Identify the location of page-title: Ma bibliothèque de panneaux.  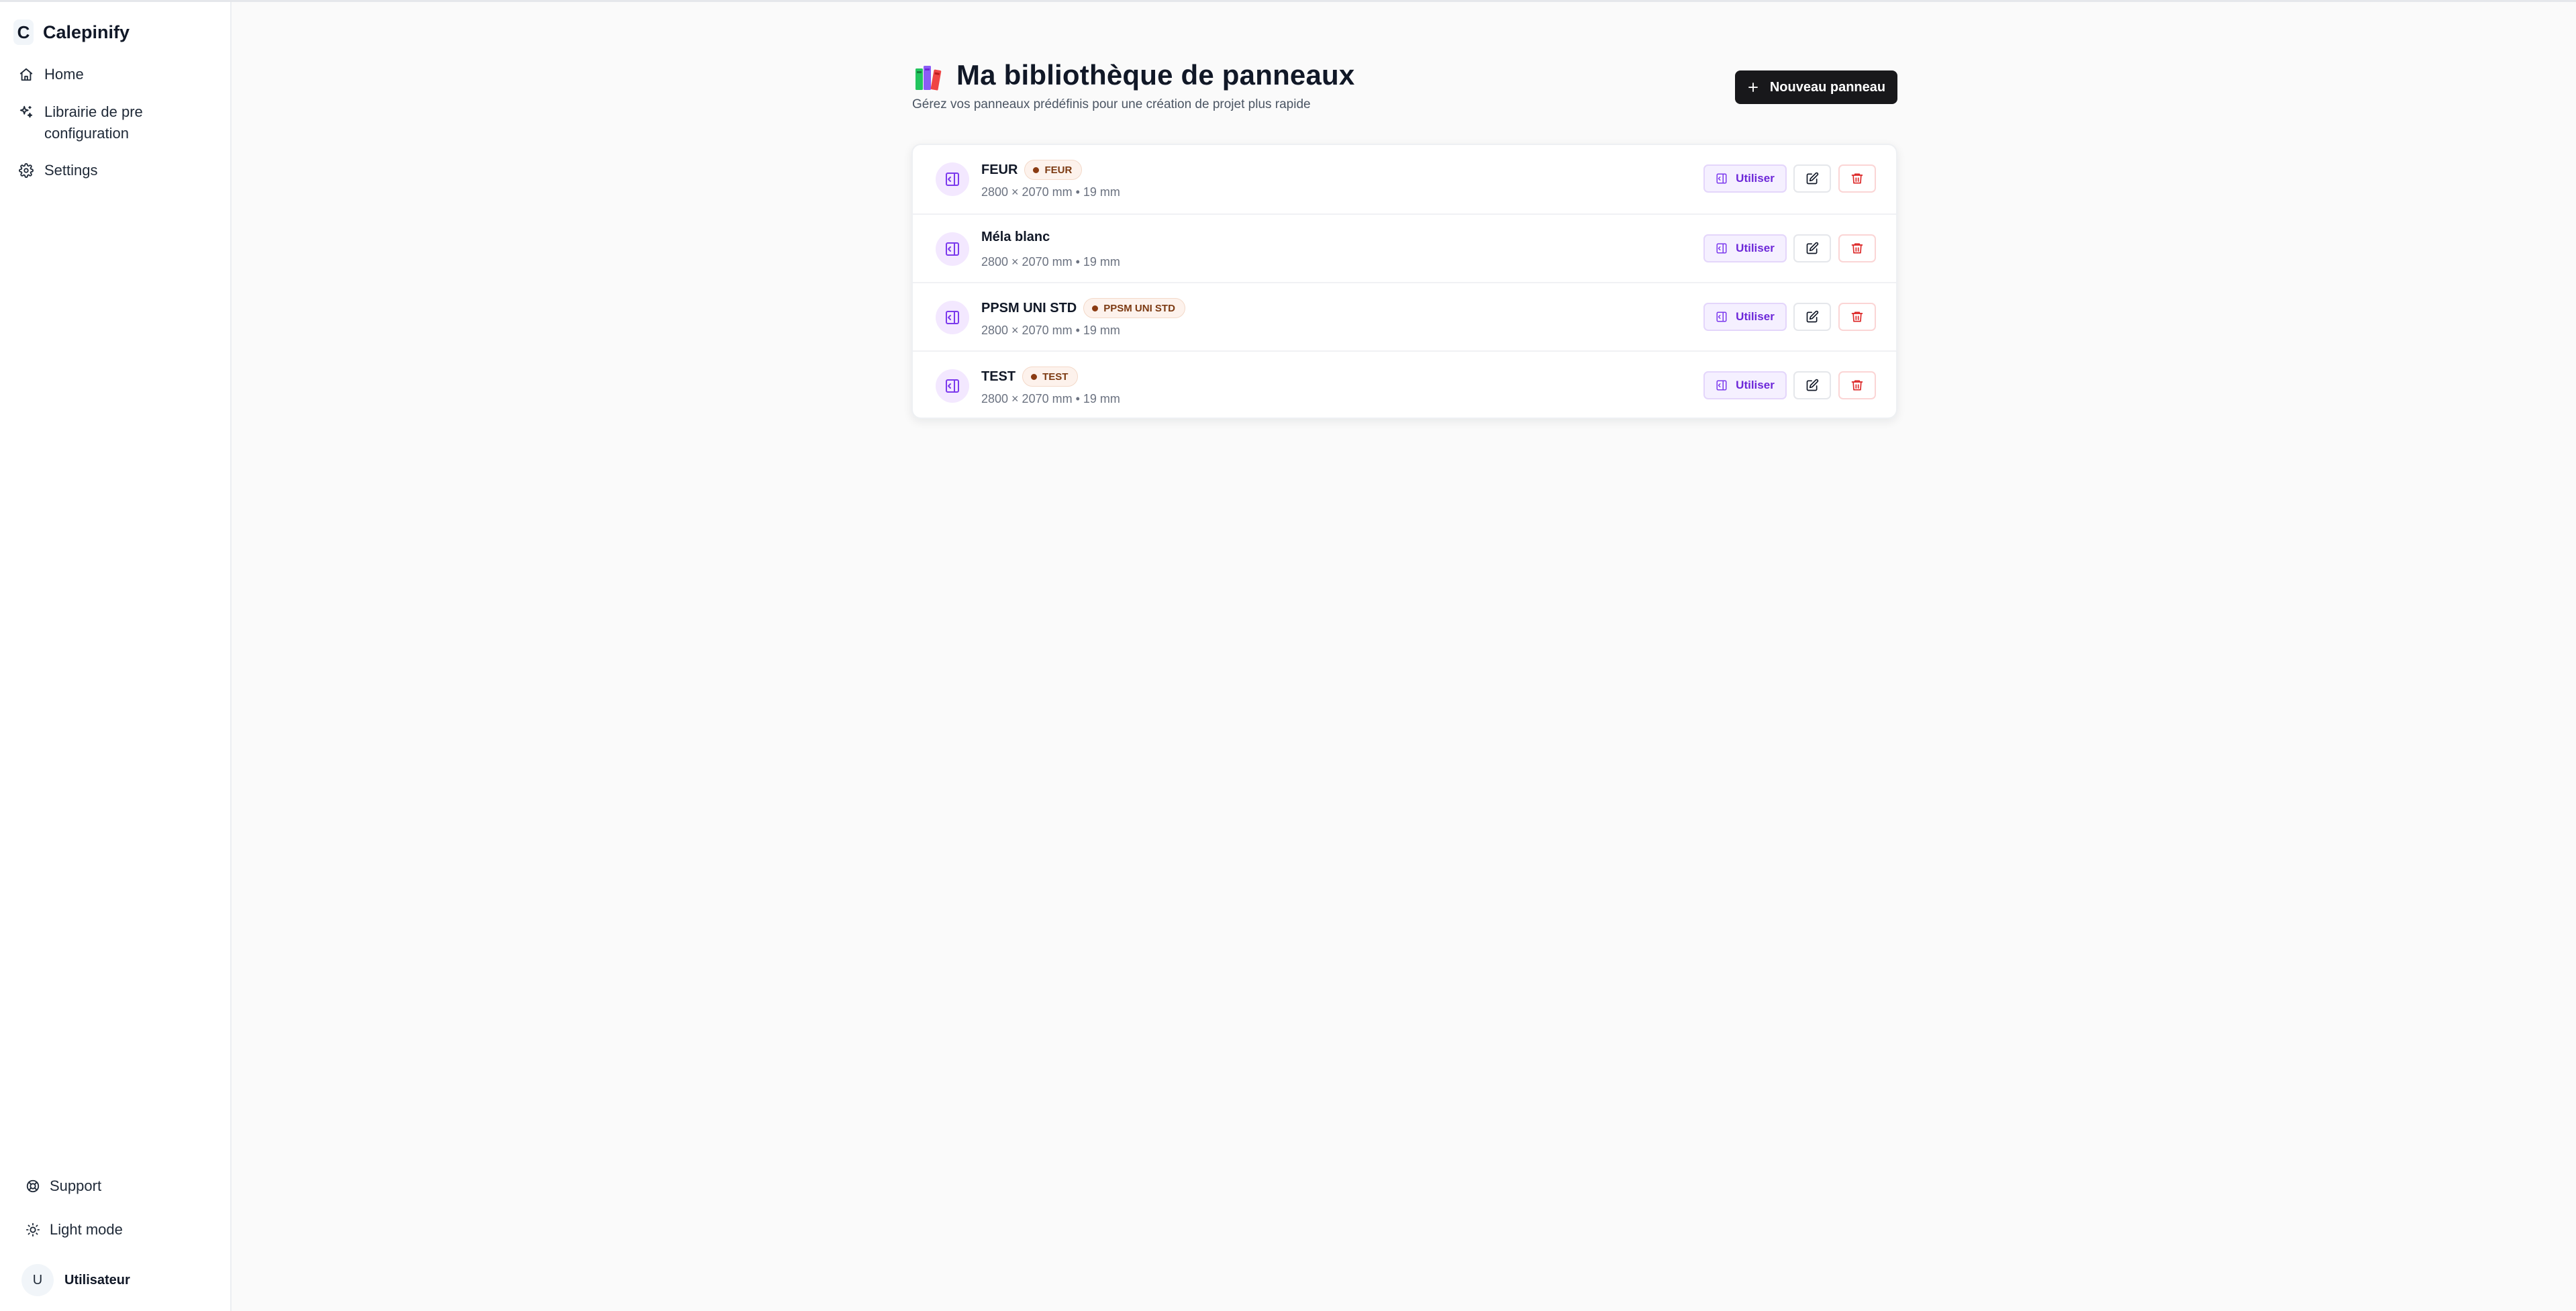
(1155, 75).